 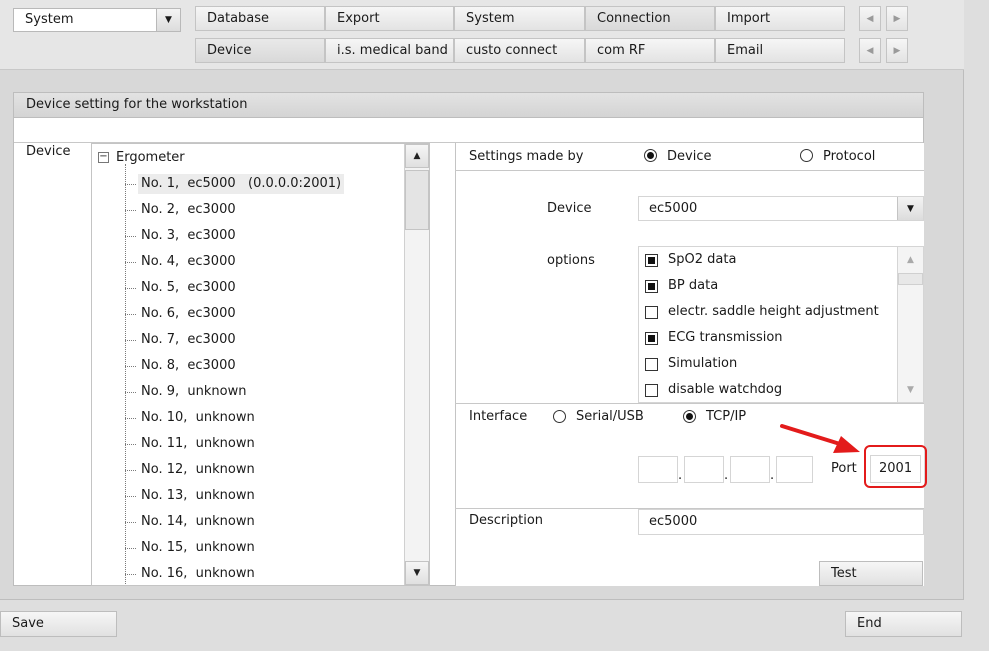 I want to click on tab-email: Email, so click(x=780, y=50).